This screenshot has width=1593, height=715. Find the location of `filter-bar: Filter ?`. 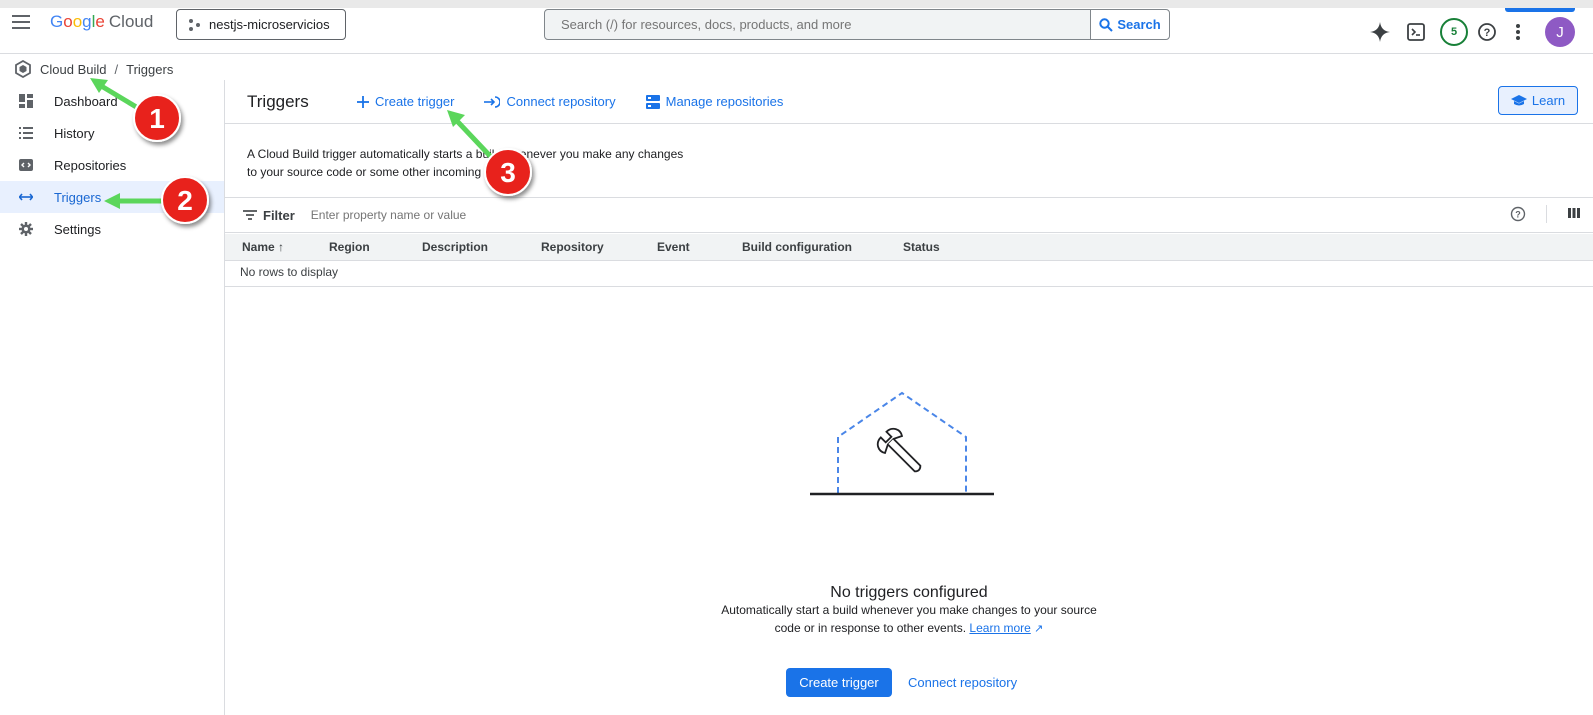

filter-bar: Filter ? is located at coordinates (909, 215).